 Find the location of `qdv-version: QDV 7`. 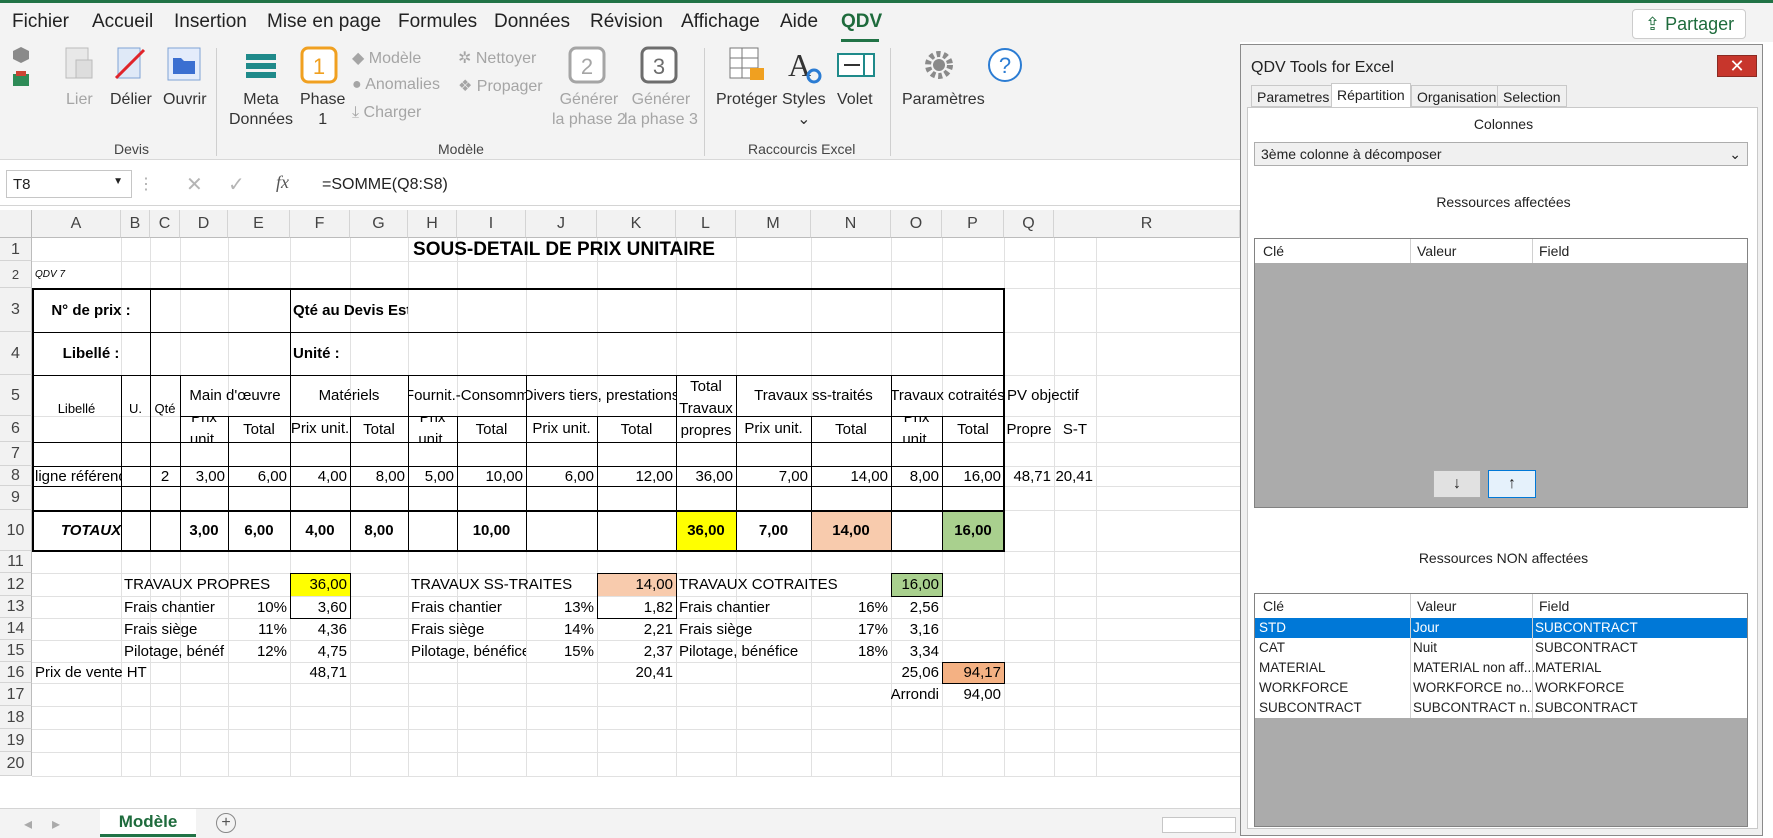

qdv-version: QDV 7 is located at coordinates (91, 274).